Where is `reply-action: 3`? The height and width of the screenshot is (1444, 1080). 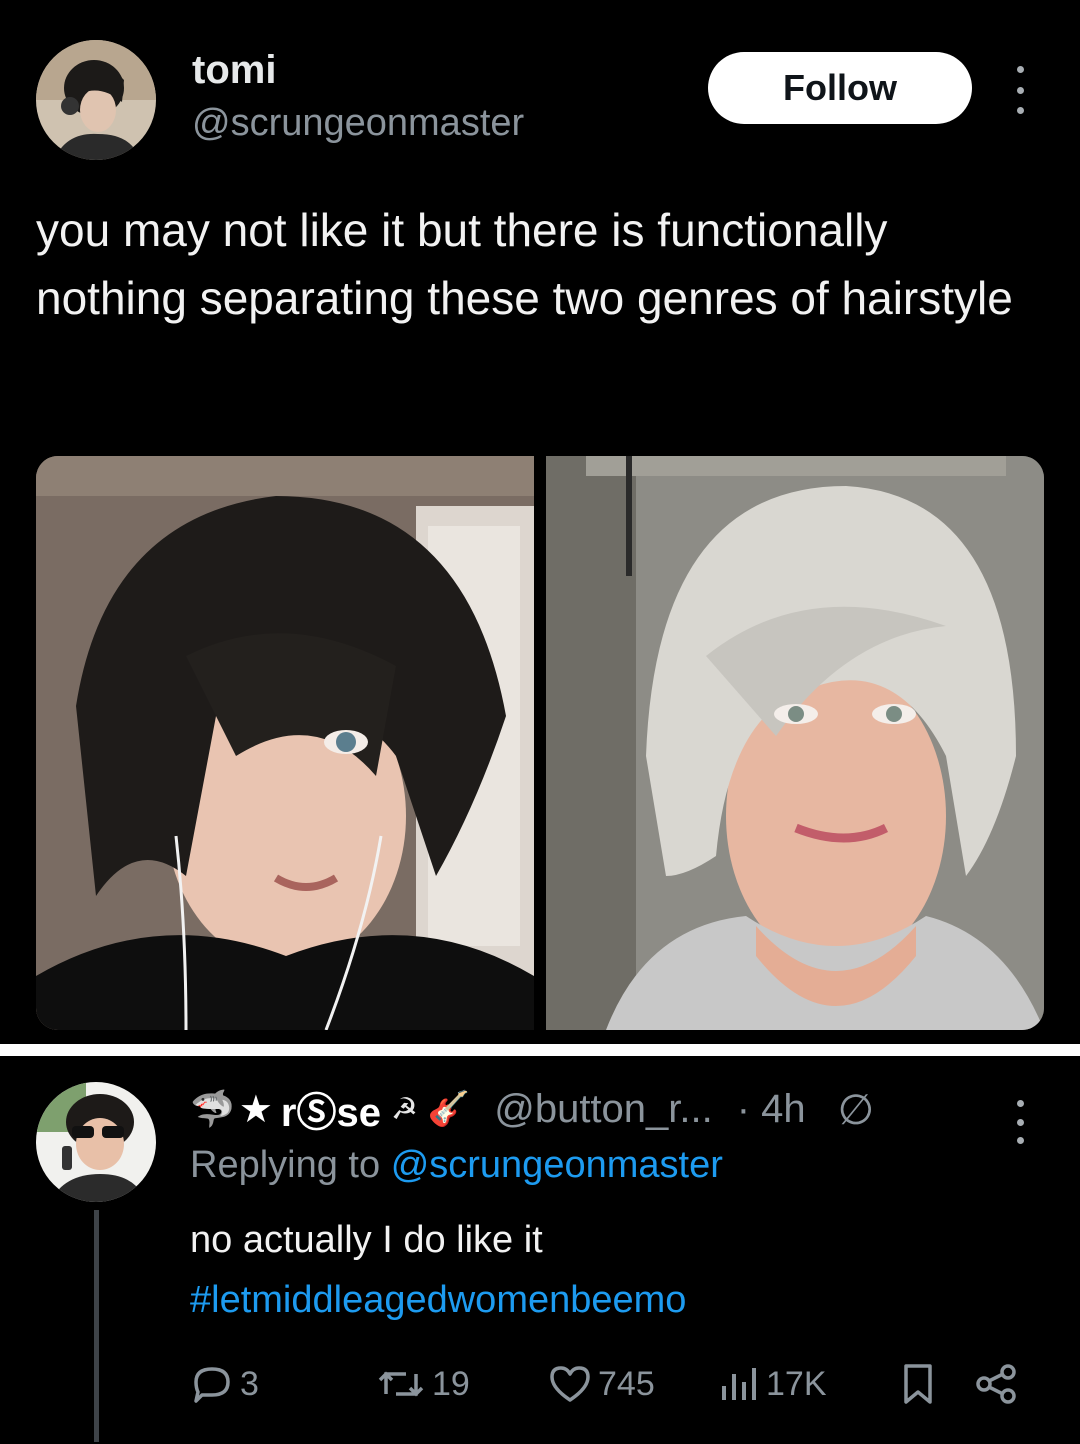 reply-action: 3 is located at coordinates (224, 1384).